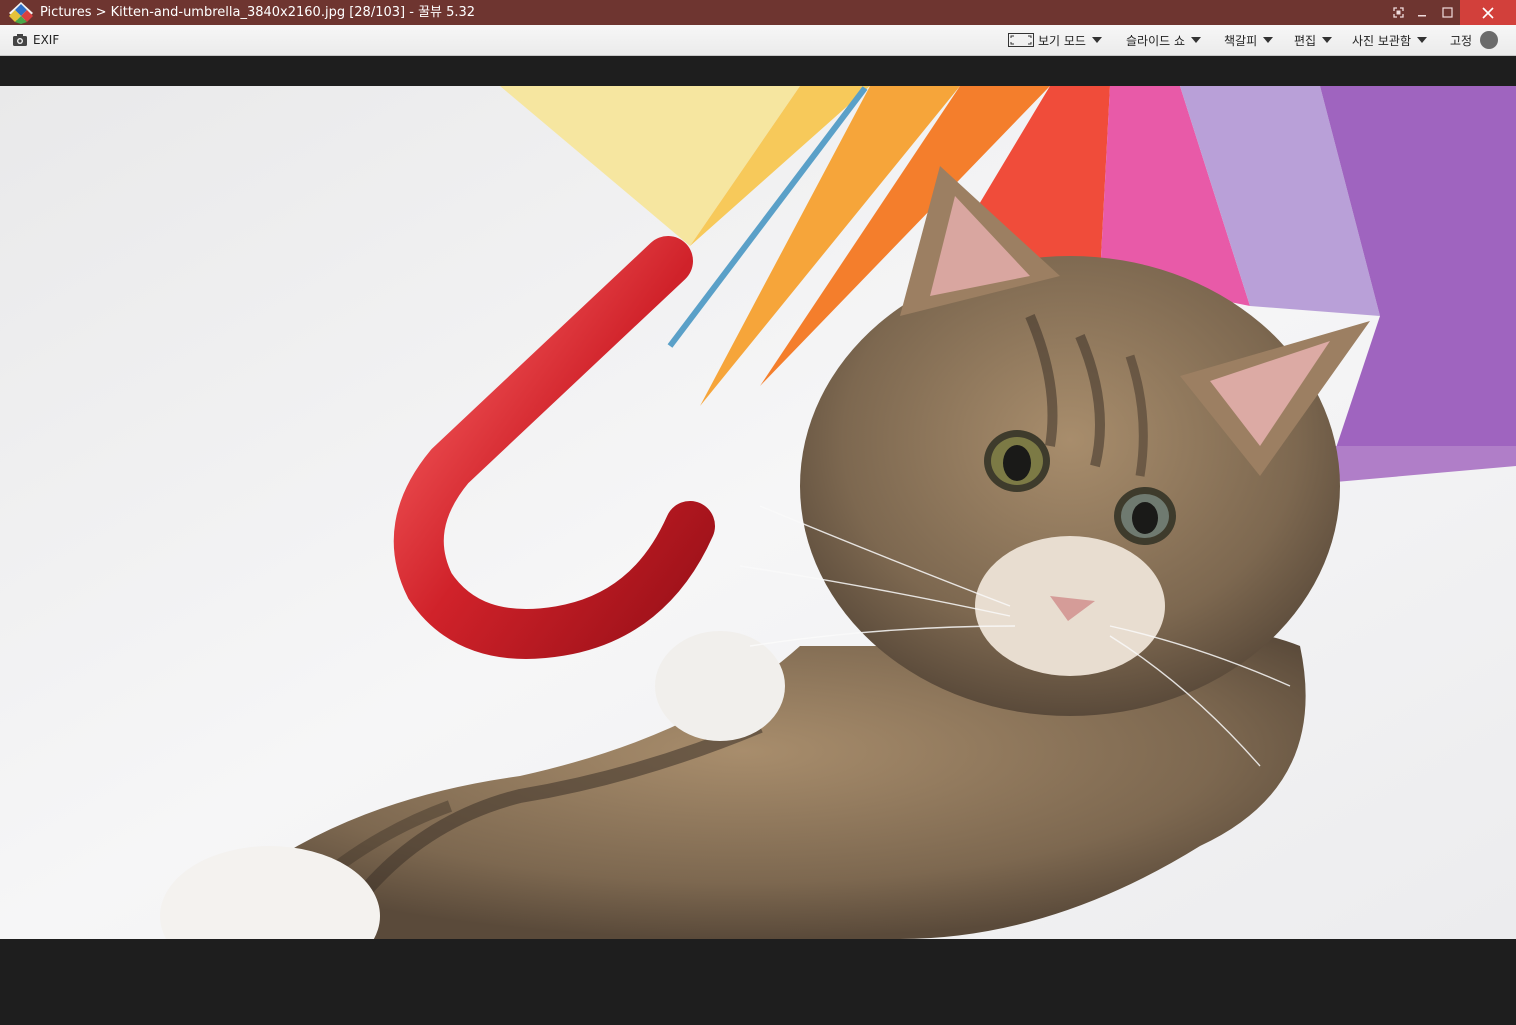  Describe the element at coordinates (377, 12) in the screenshot. I see `file-position: [28/103]` at that location.